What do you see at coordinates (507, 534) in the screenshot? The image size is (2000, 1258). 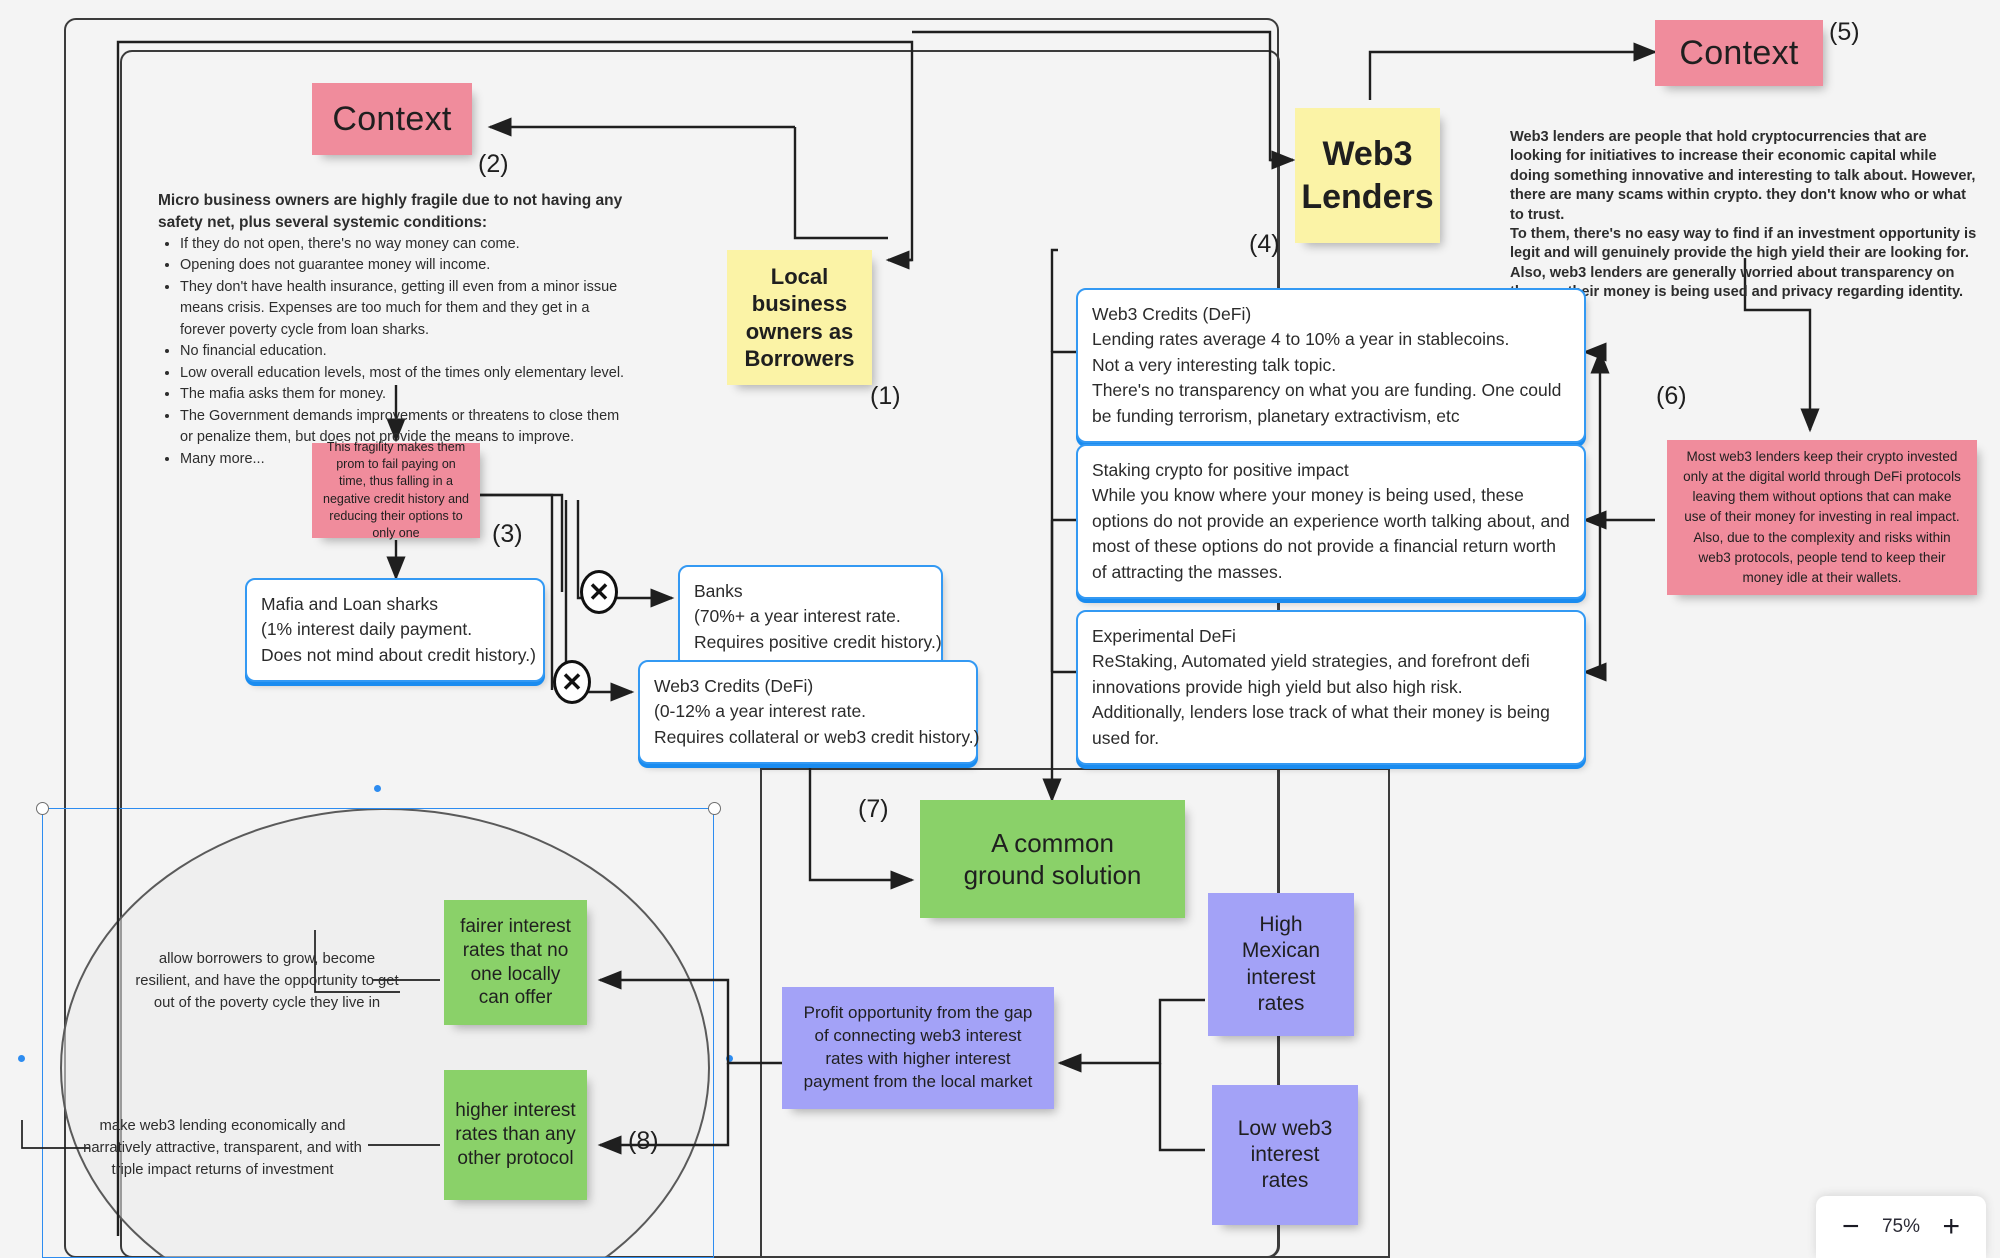 I see `index-label-3: (3)` at bounding box center [507, 534].